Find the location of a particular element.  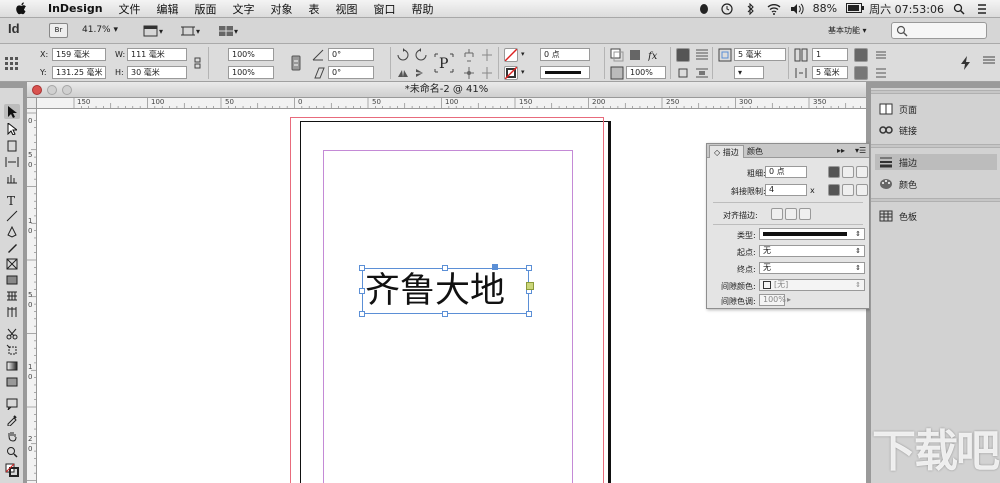

hand-tool is located at coordinates (12, 435).